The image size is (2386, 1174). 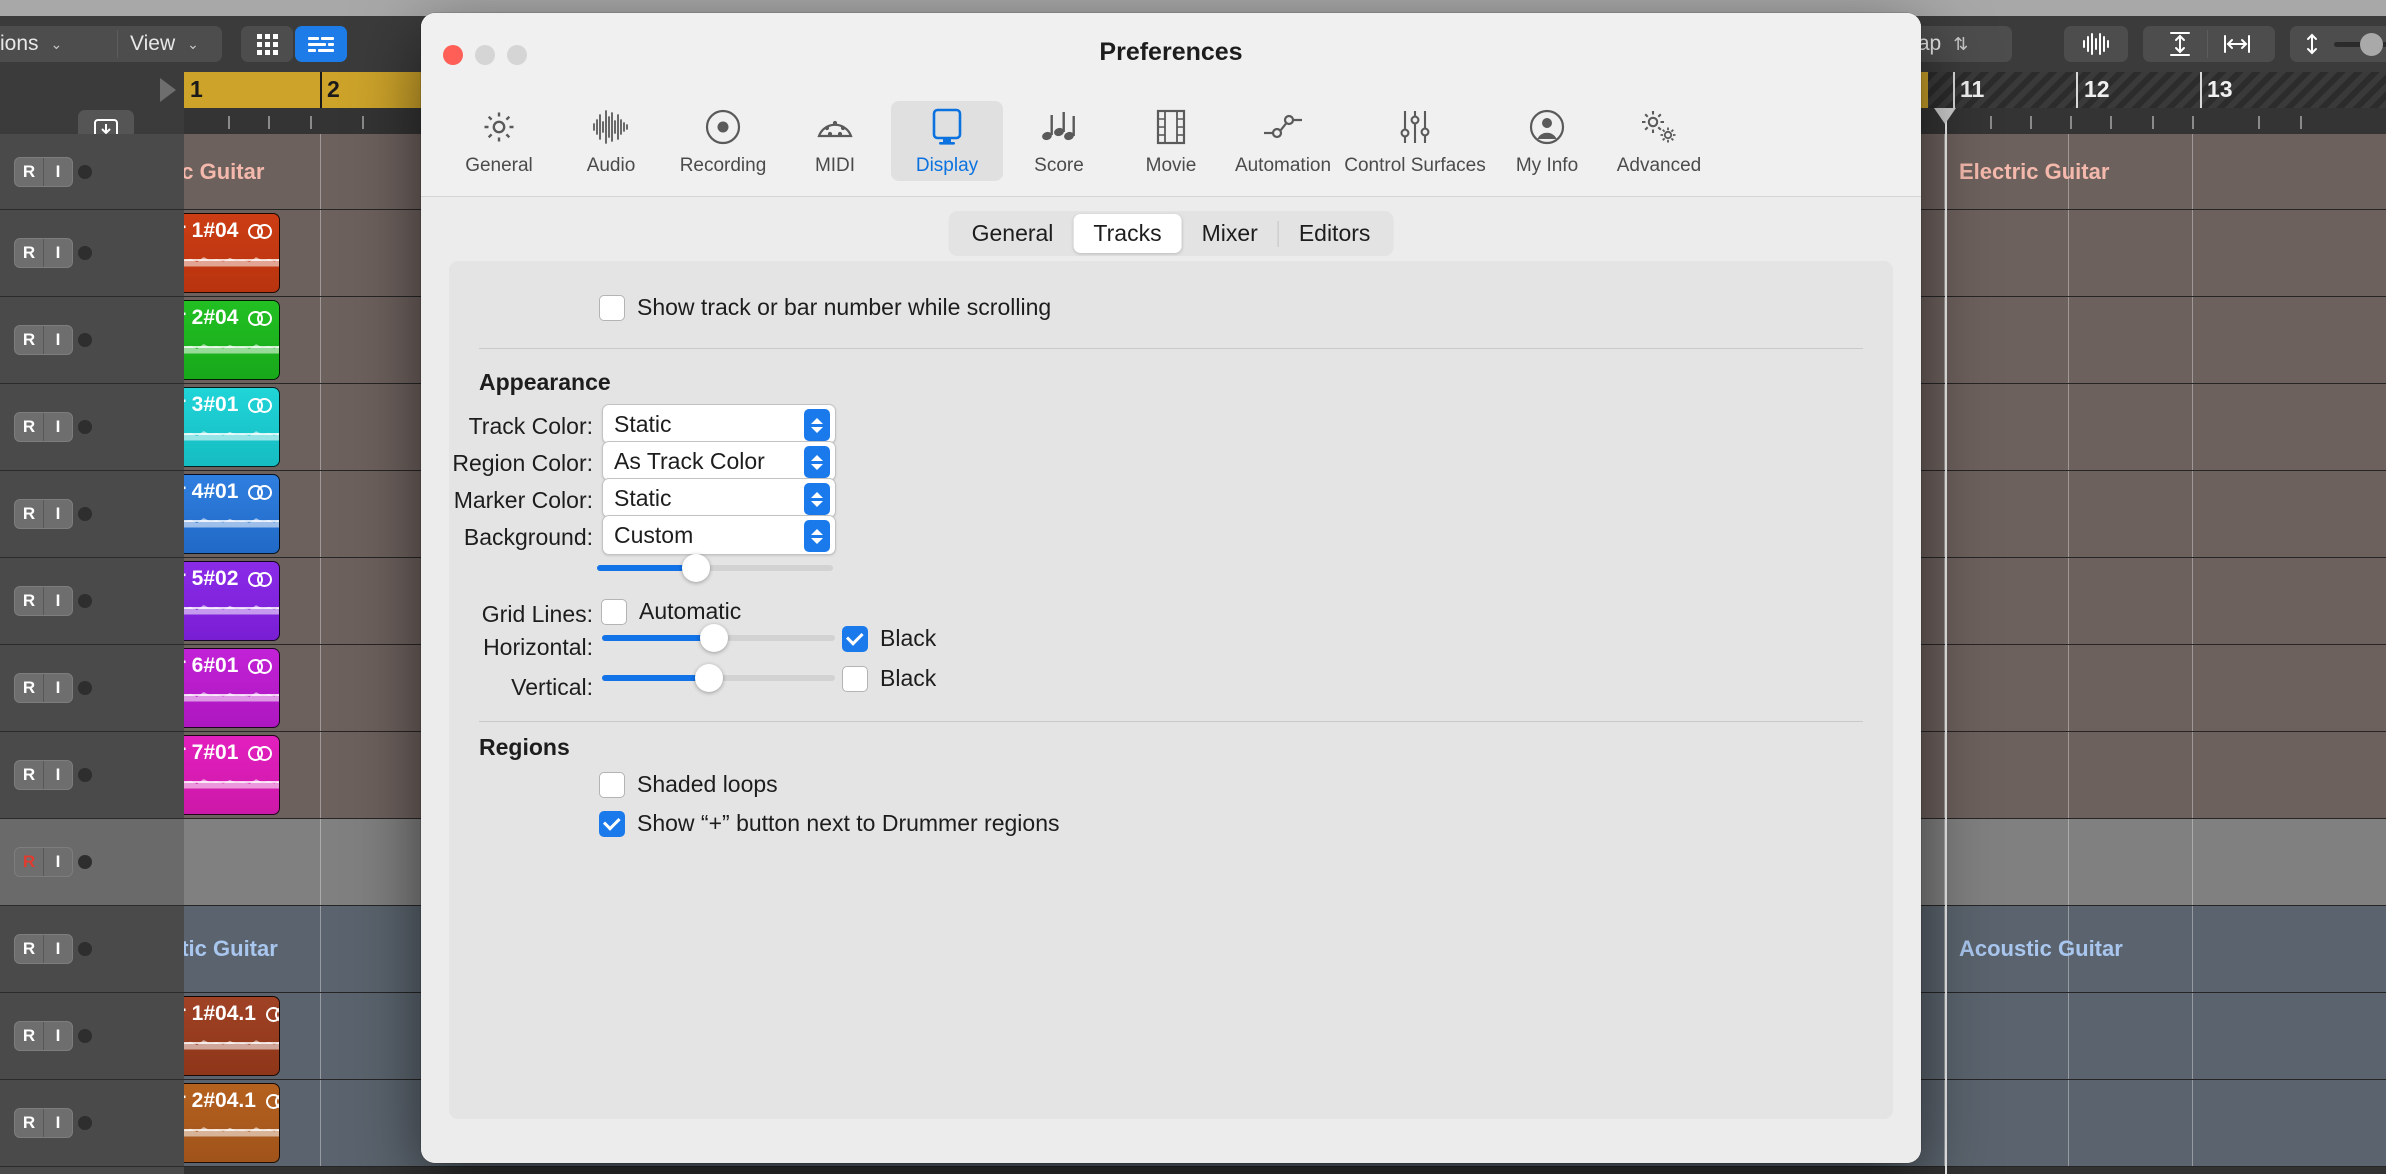 I want to click on playhead-handle, so click(x=1945, y=116).